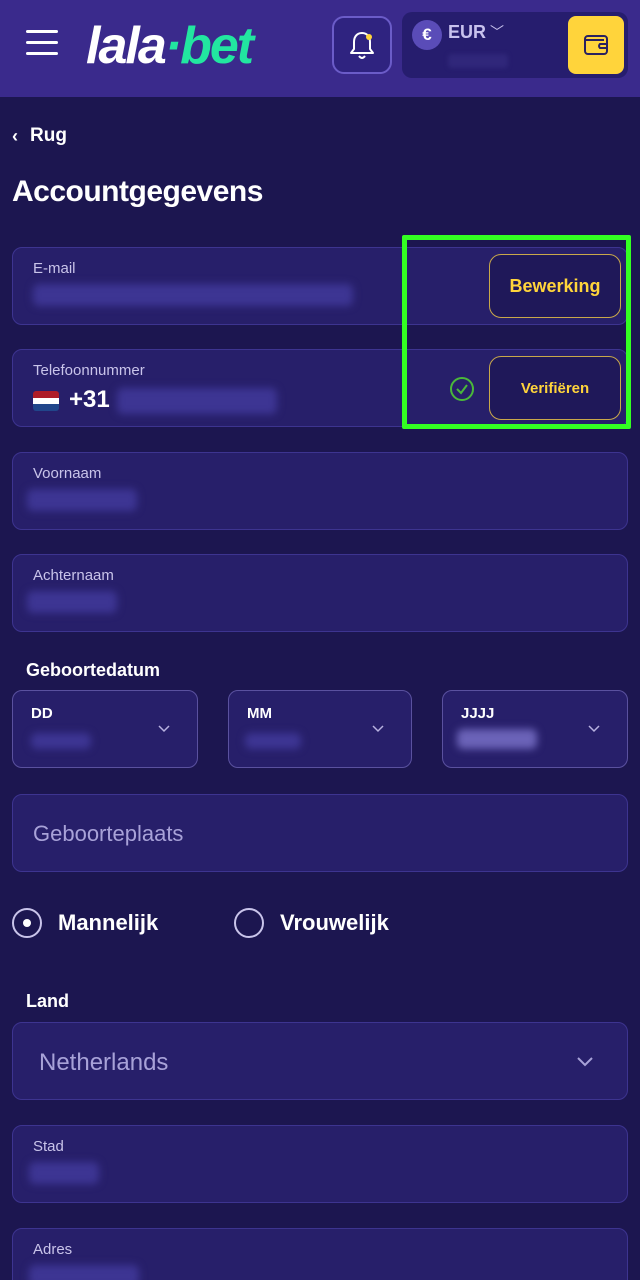 Image resolution: width=640 pixels, height=1280 pixels. What do you see at coordinates (64, 1173) in the screenshot?
I see `city-value-redacted` at bounding box center [64, 1173].